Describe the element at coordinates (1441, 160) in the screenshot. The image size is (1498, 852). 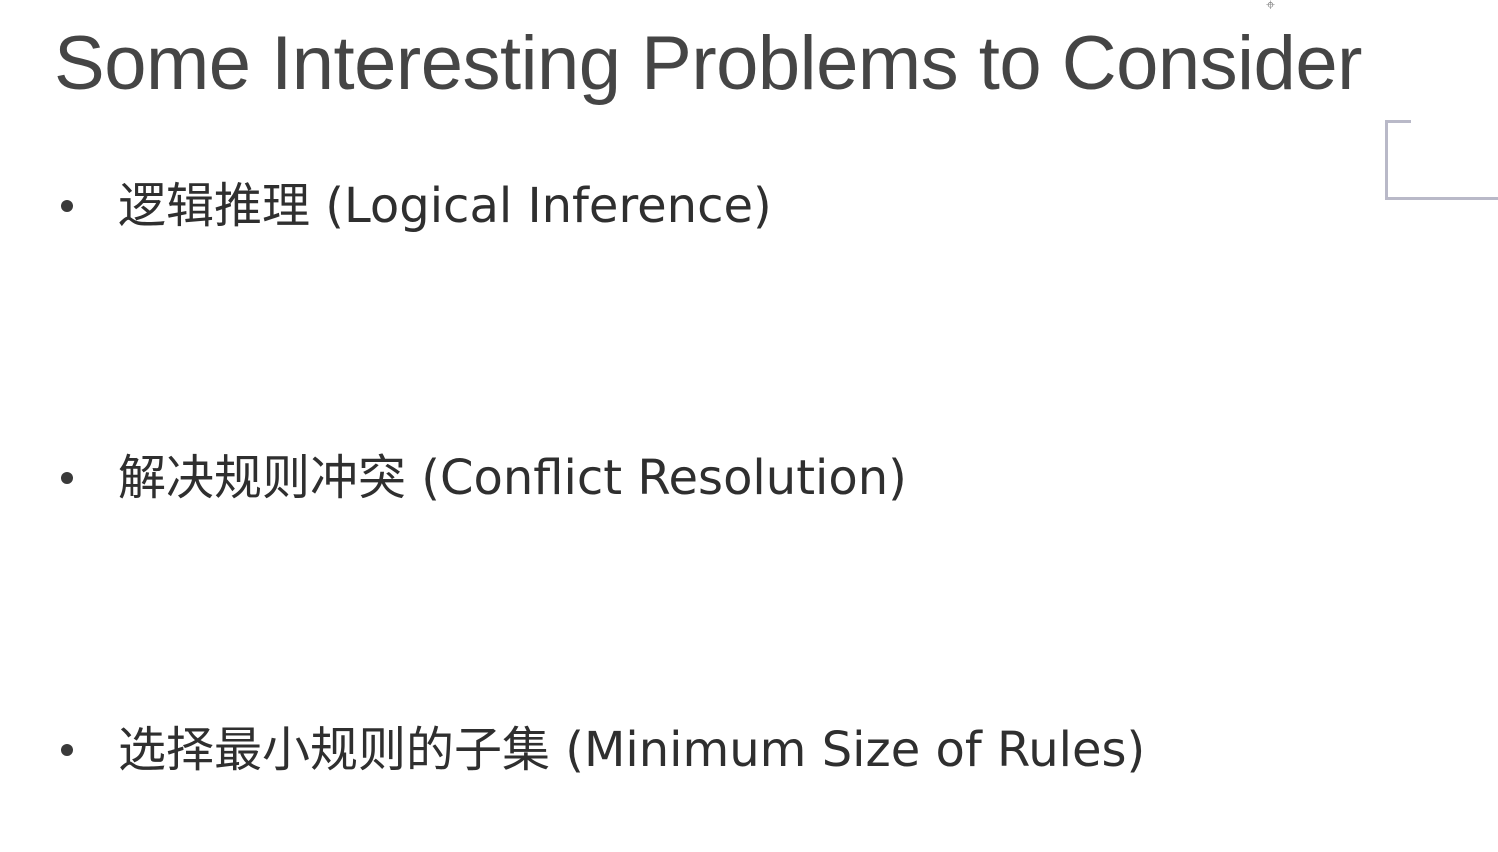
I see `selection-frame-corner` at that location.